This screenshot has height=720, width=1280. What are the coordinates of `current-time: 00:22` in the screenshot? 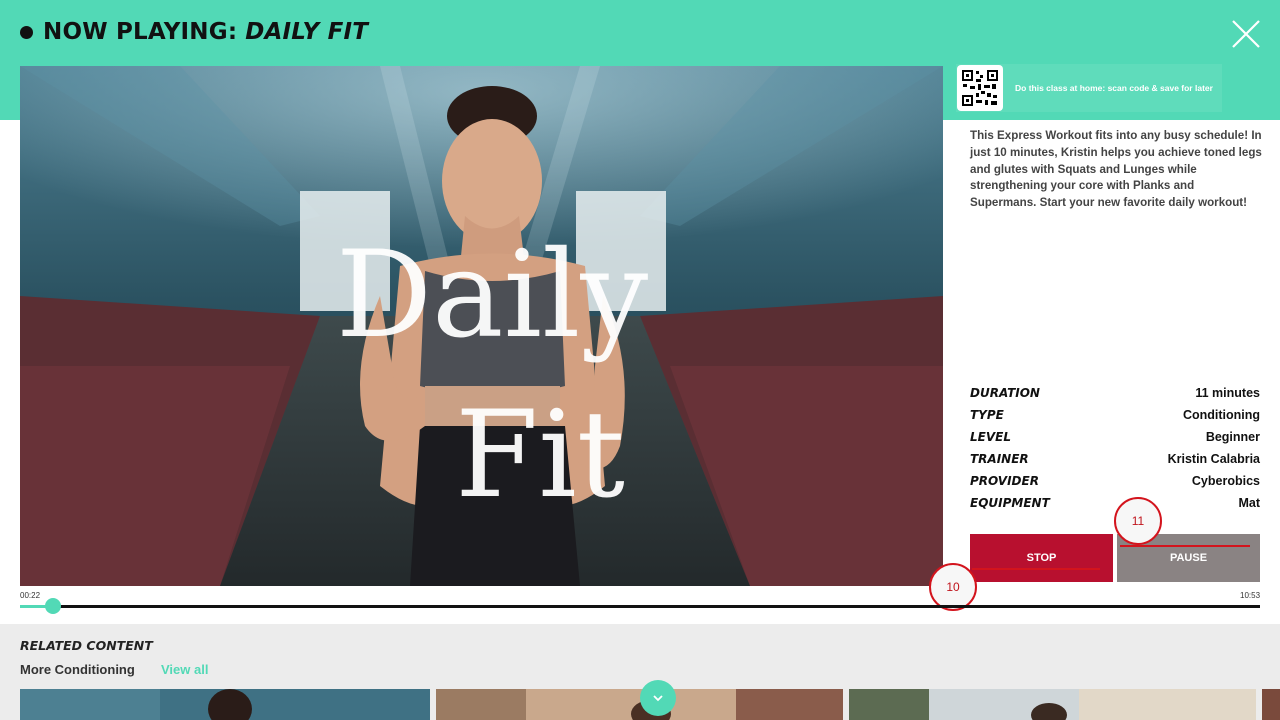 It's located at (30, 595).